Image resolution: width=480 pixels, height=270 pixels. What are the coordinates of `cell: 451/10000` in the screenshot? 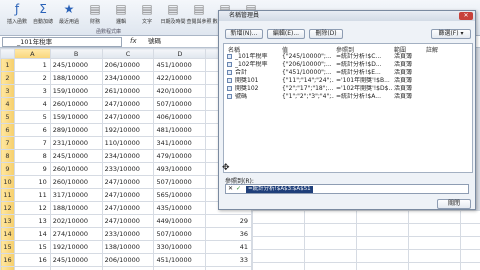 It's located at (180, 65).